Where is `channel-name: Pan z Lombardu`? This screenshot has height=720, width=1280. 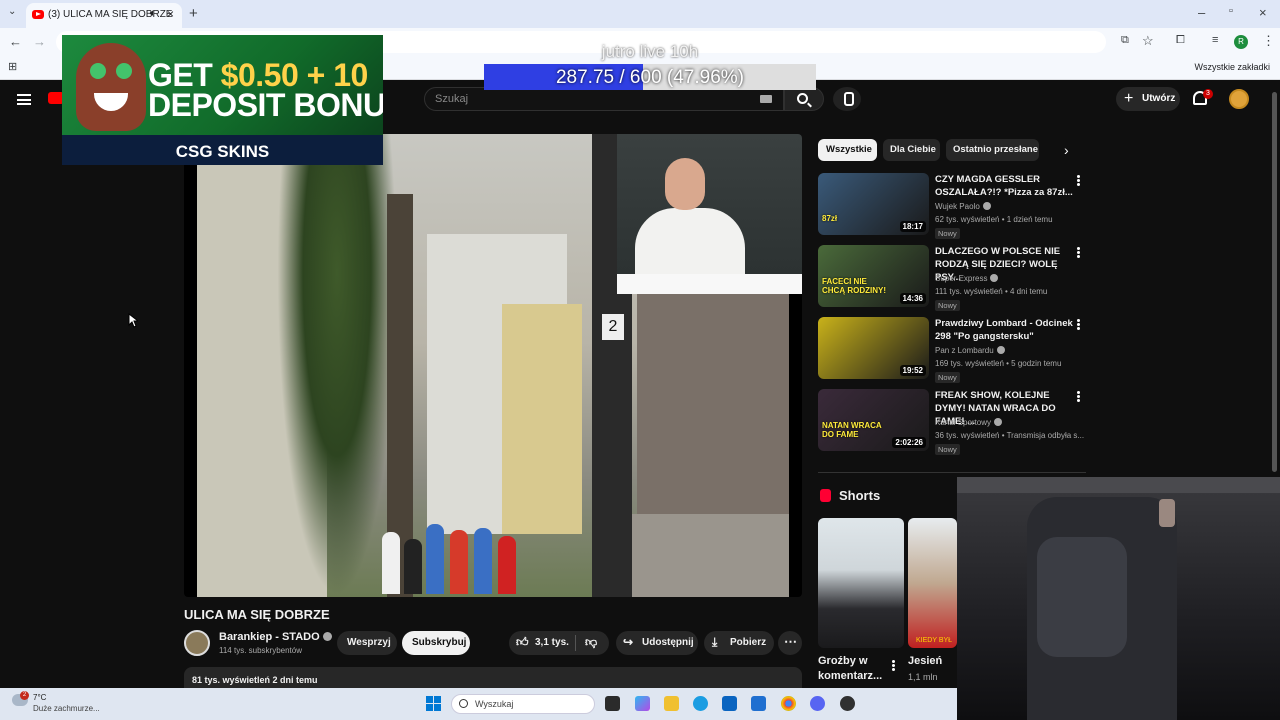
channel-name: Pan z Lombardu is located at coordinates (970, 350).